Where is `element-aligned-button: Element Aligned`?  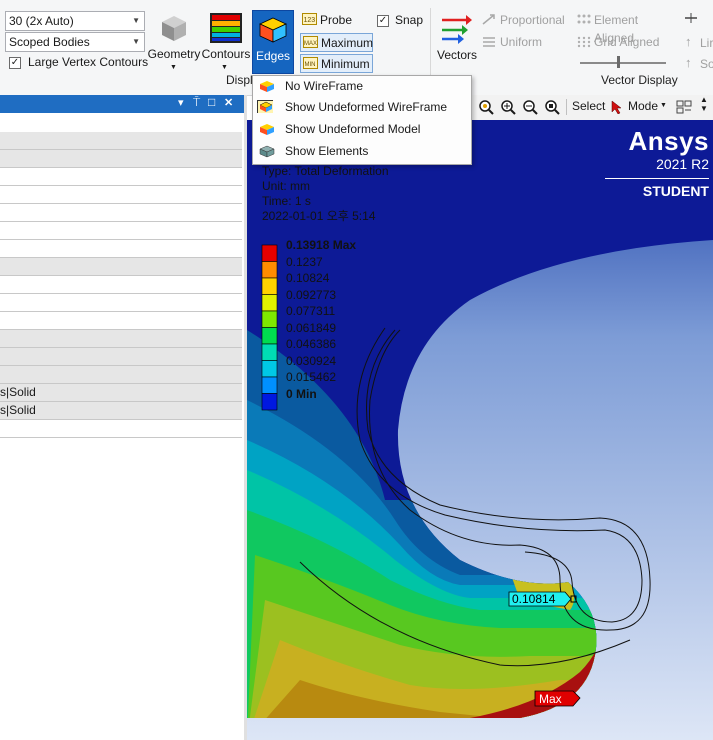 element-aligned-button: Element Aligned is located at coordinates (627, 28).